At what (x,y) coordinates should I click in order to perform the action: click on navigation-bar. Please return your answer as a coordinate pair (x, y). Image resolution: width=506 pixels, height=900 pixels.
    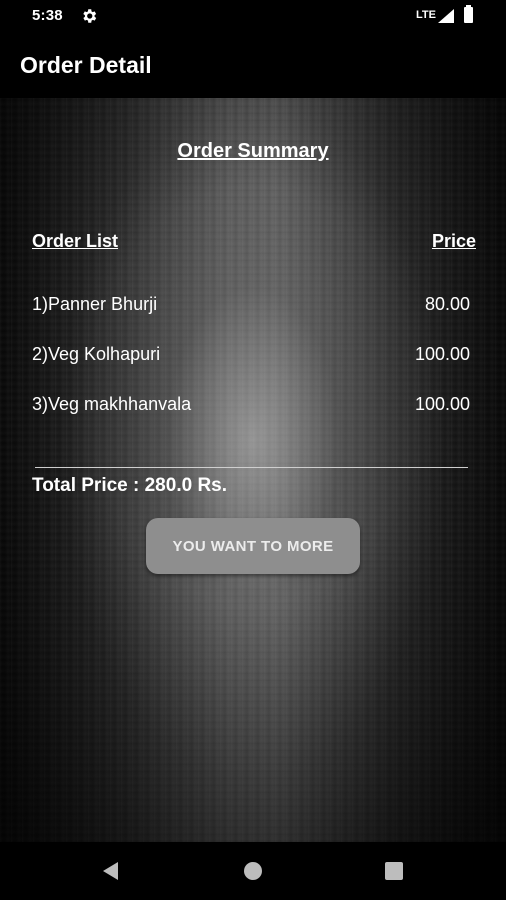
    Looking at the image, I should click on (253, 871).